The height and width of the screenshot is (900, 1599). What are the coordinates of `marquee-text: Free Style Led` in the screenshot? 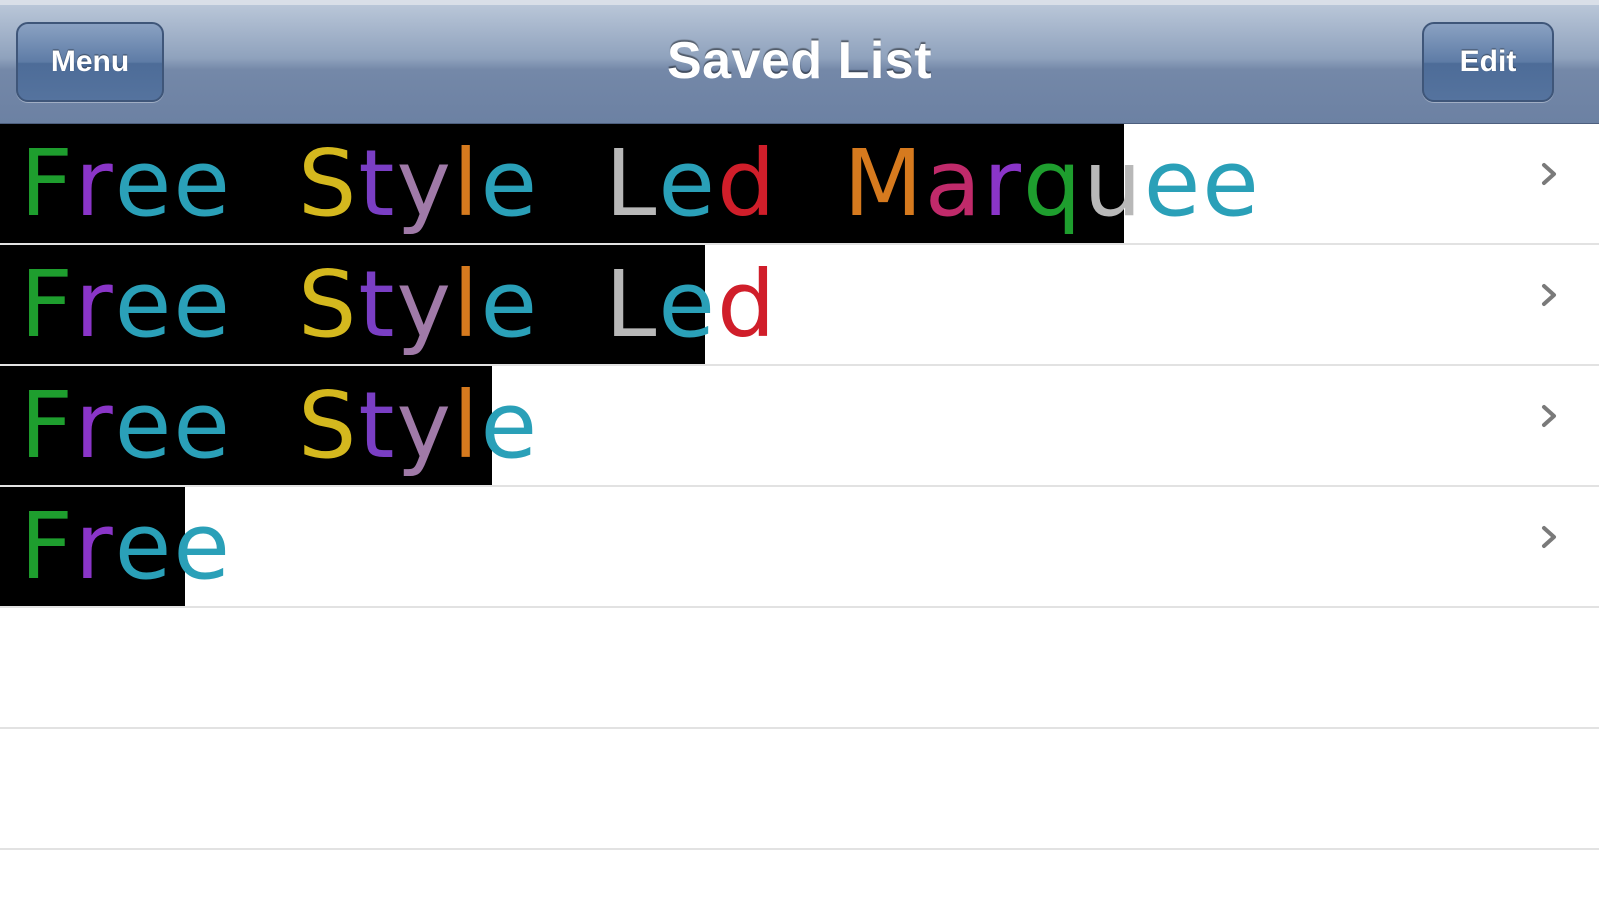 It's located at (399, 304).